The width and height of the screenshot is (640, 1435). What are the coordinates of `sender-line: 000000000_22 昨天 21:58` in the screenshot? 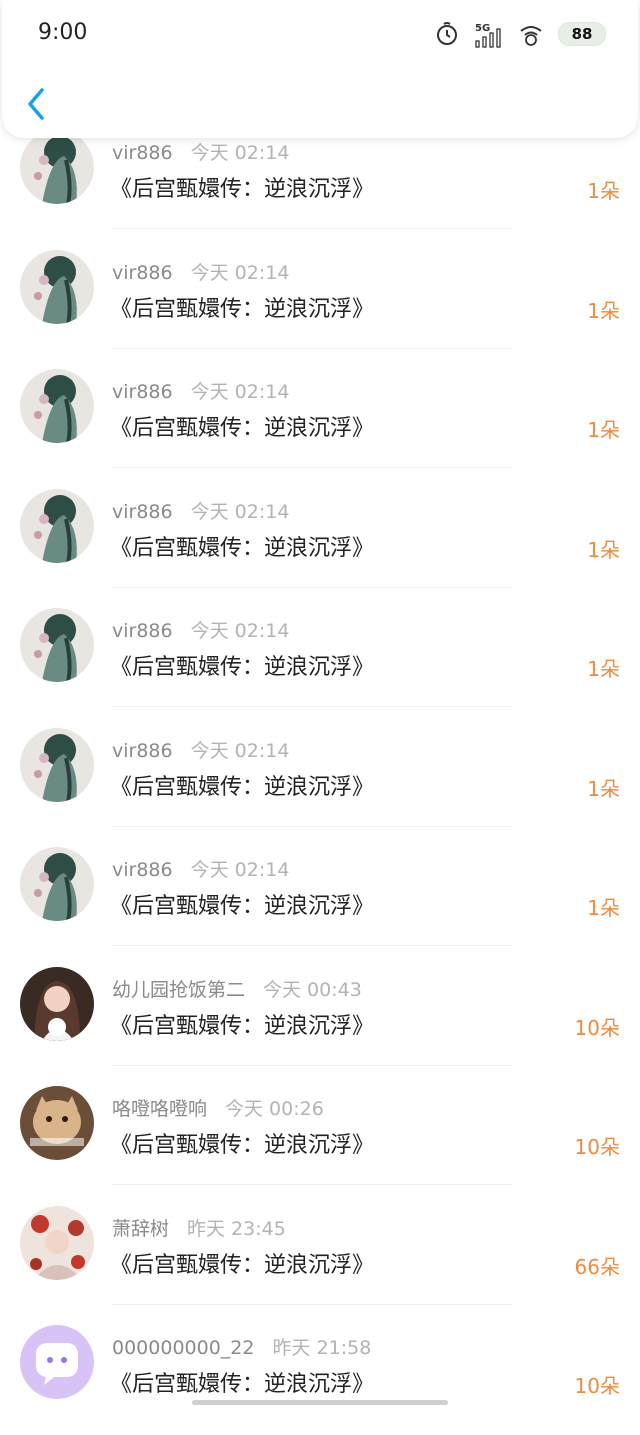 It's located at (241, 1346).